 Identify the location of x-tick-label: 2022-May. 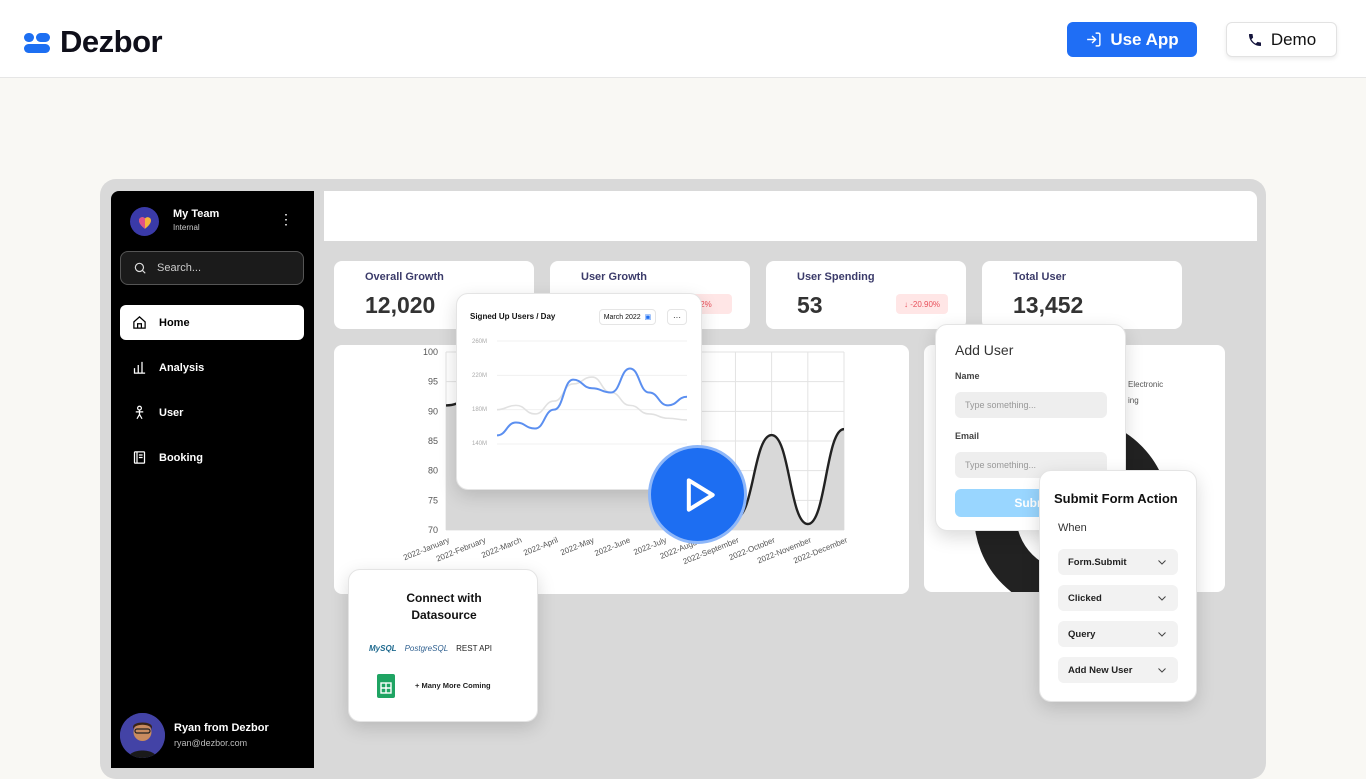
(577, 547).